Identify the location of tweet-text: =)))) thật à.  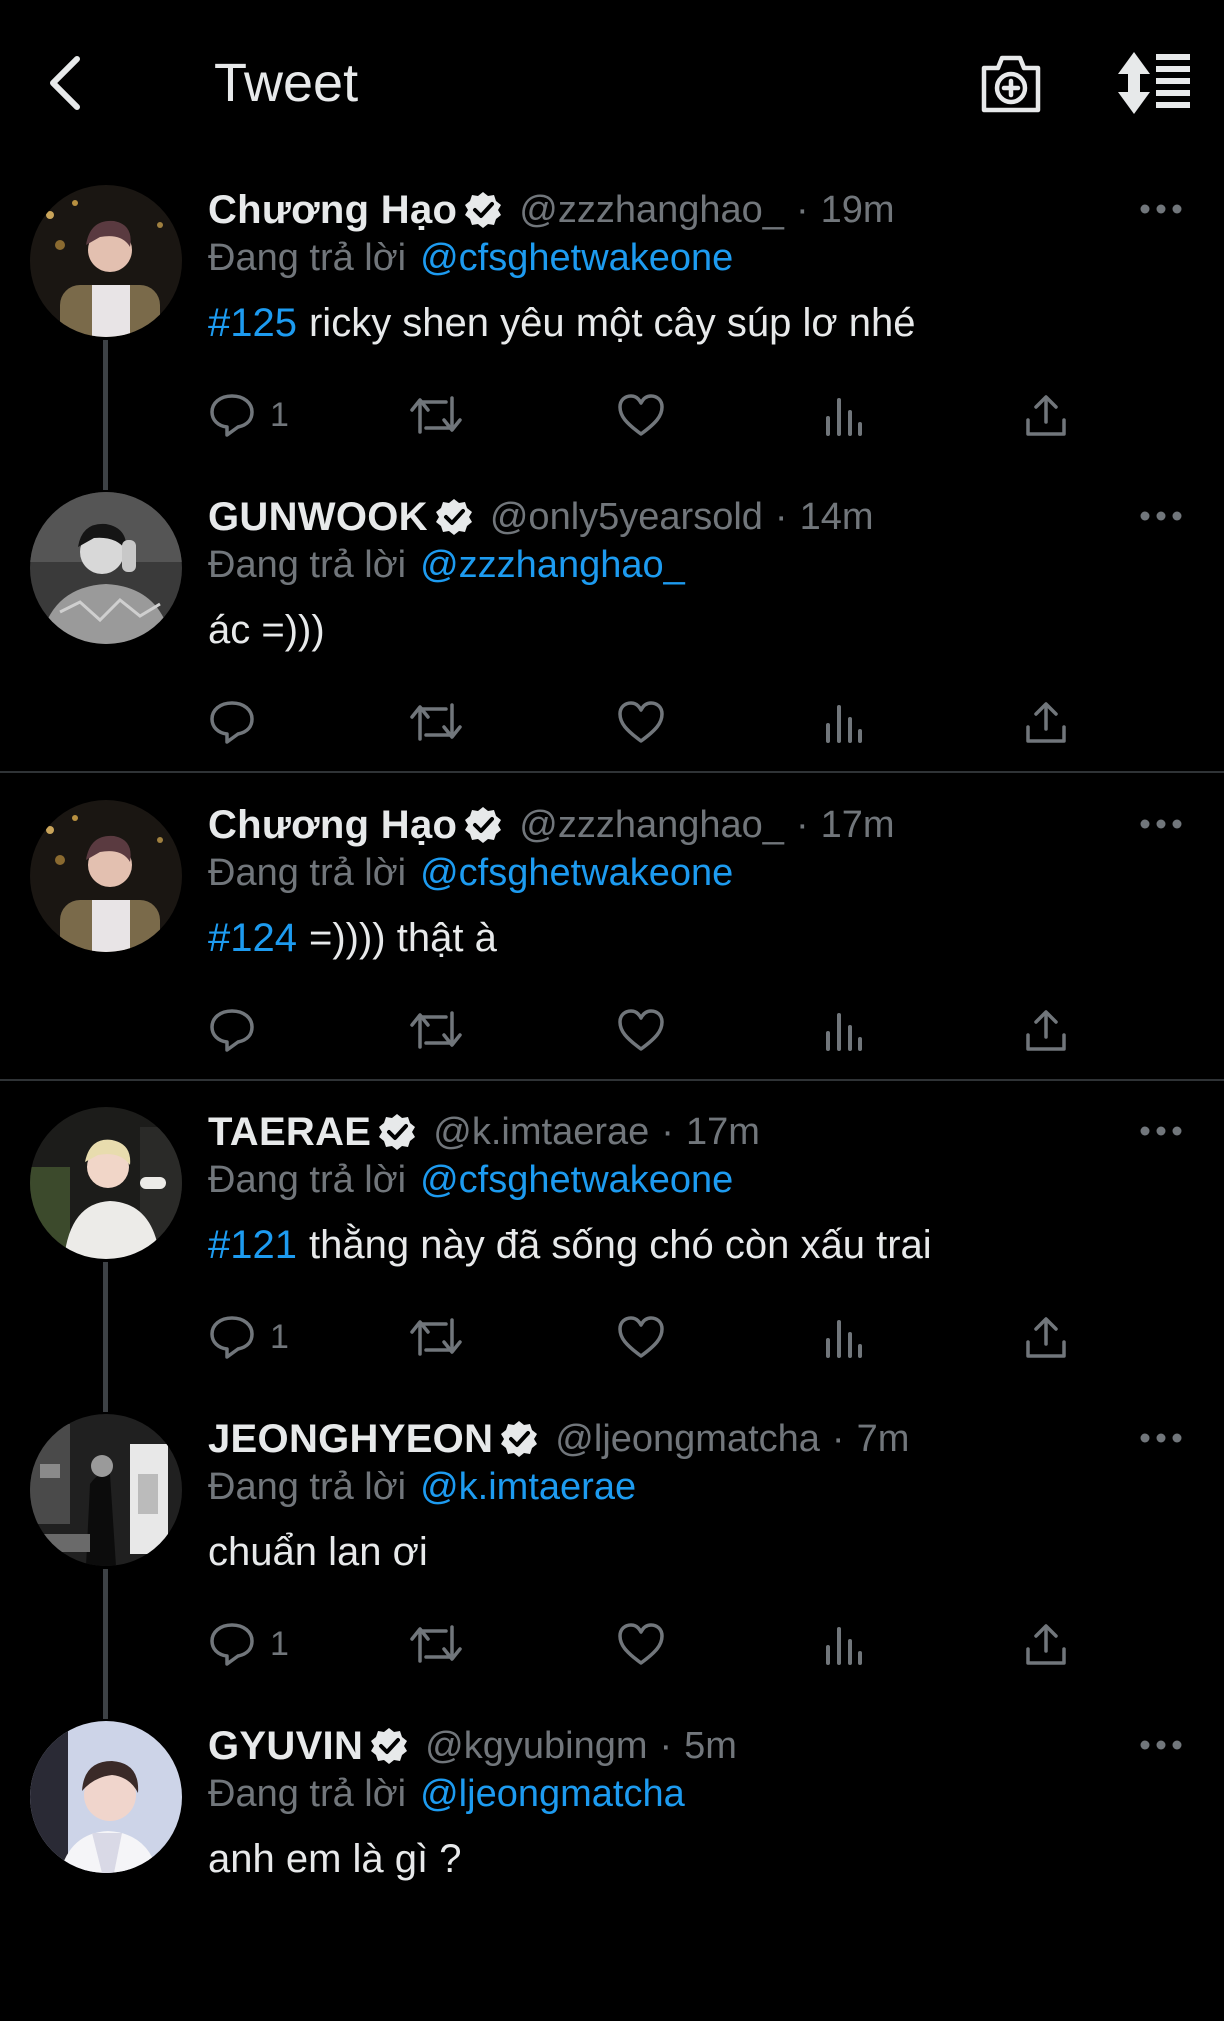
(402, 937).